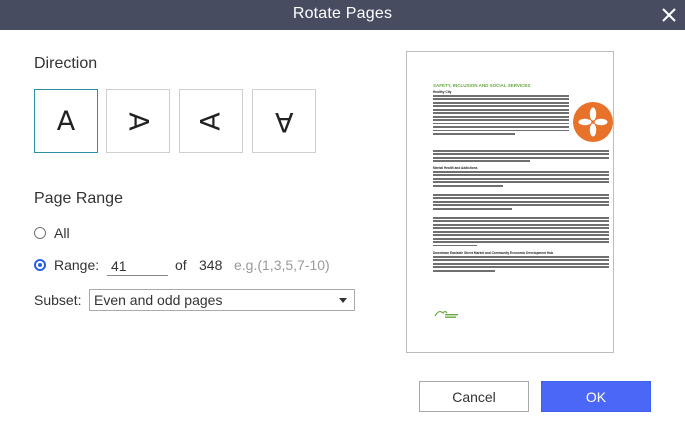 This screenshot has height=441, width=685. Describe the element at coordinates (158, 300) in the screenshot. I see `subset-value: Even and odd pages` at that location.